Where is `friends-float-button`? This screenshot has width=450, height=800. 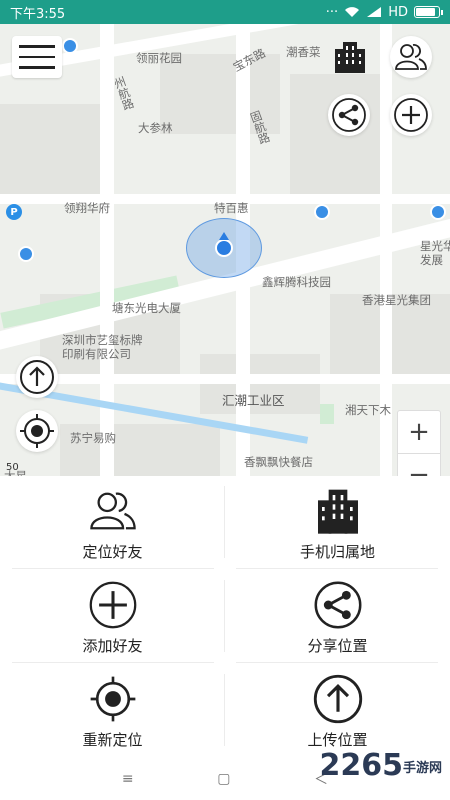
friends-float-button is located at coordinates (411, 57).